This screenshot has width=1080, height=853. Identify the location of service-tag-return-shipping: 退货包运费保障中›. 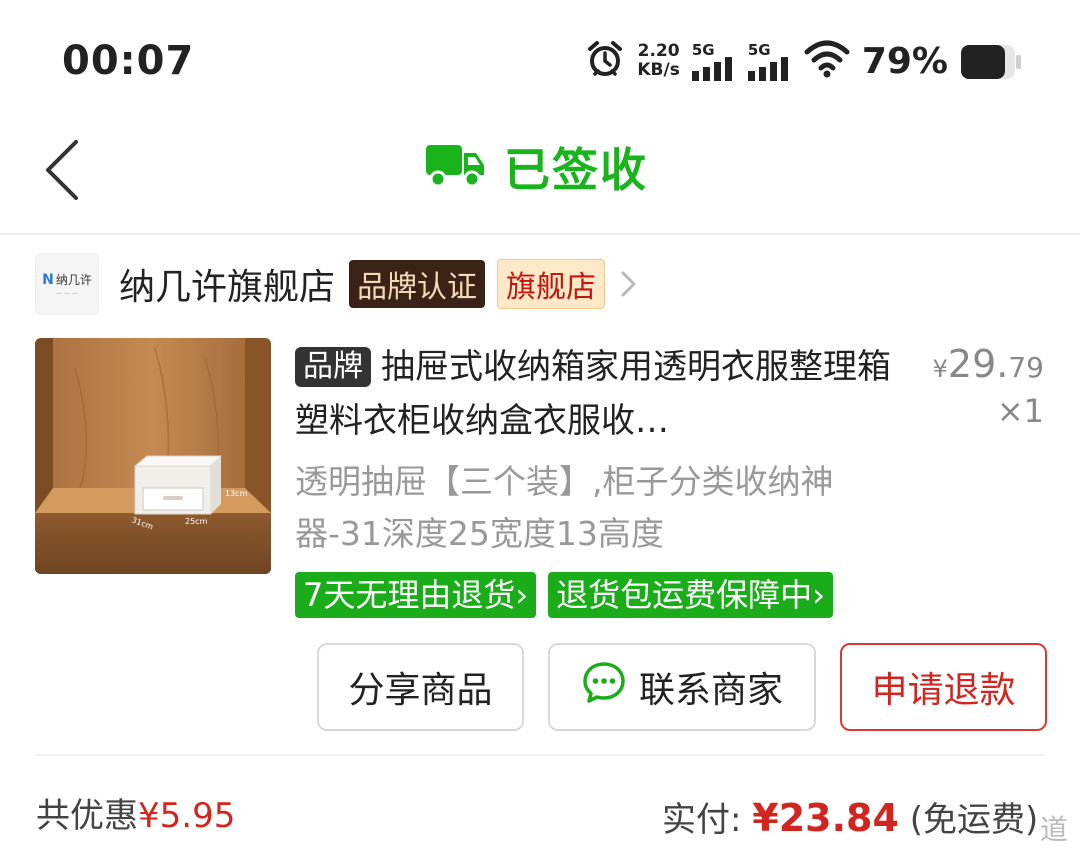
(690, 595).